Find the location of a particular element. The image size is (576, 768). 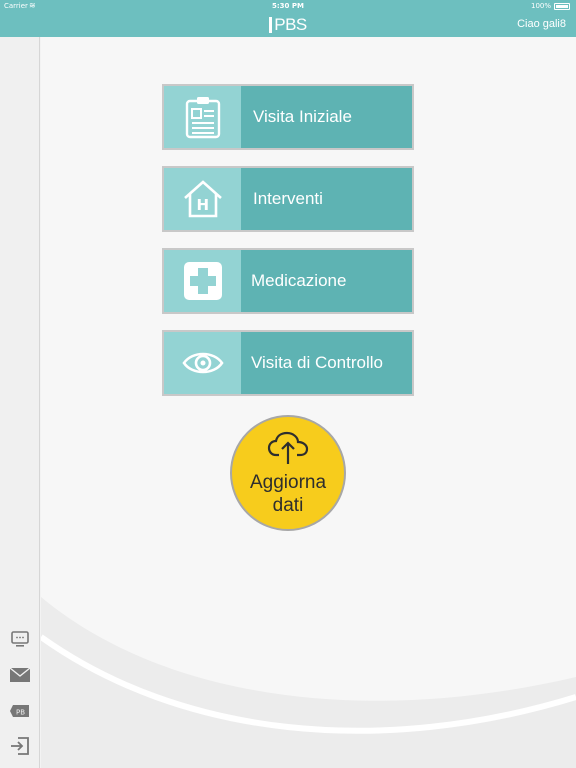

status-time: 5:30 PM is located at coordinates (288, 6).